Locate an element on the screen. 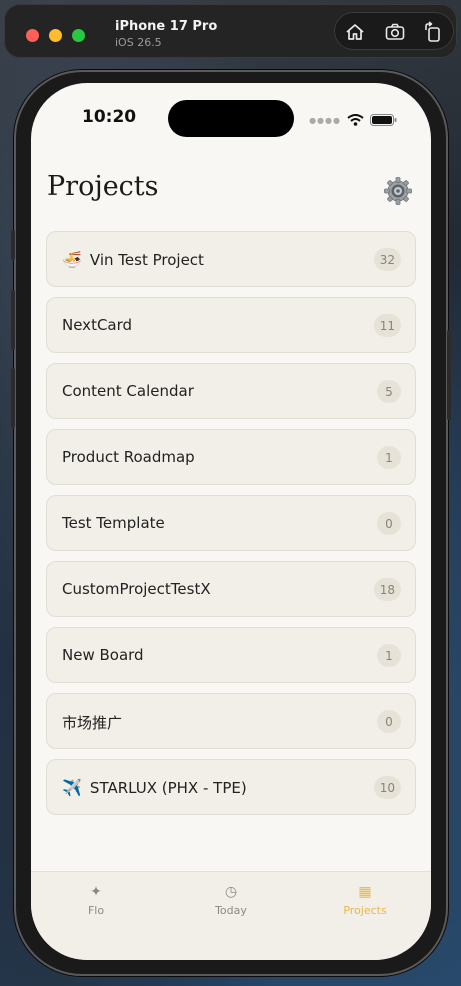  project-title: New Board is located at coordinates (103, 655).